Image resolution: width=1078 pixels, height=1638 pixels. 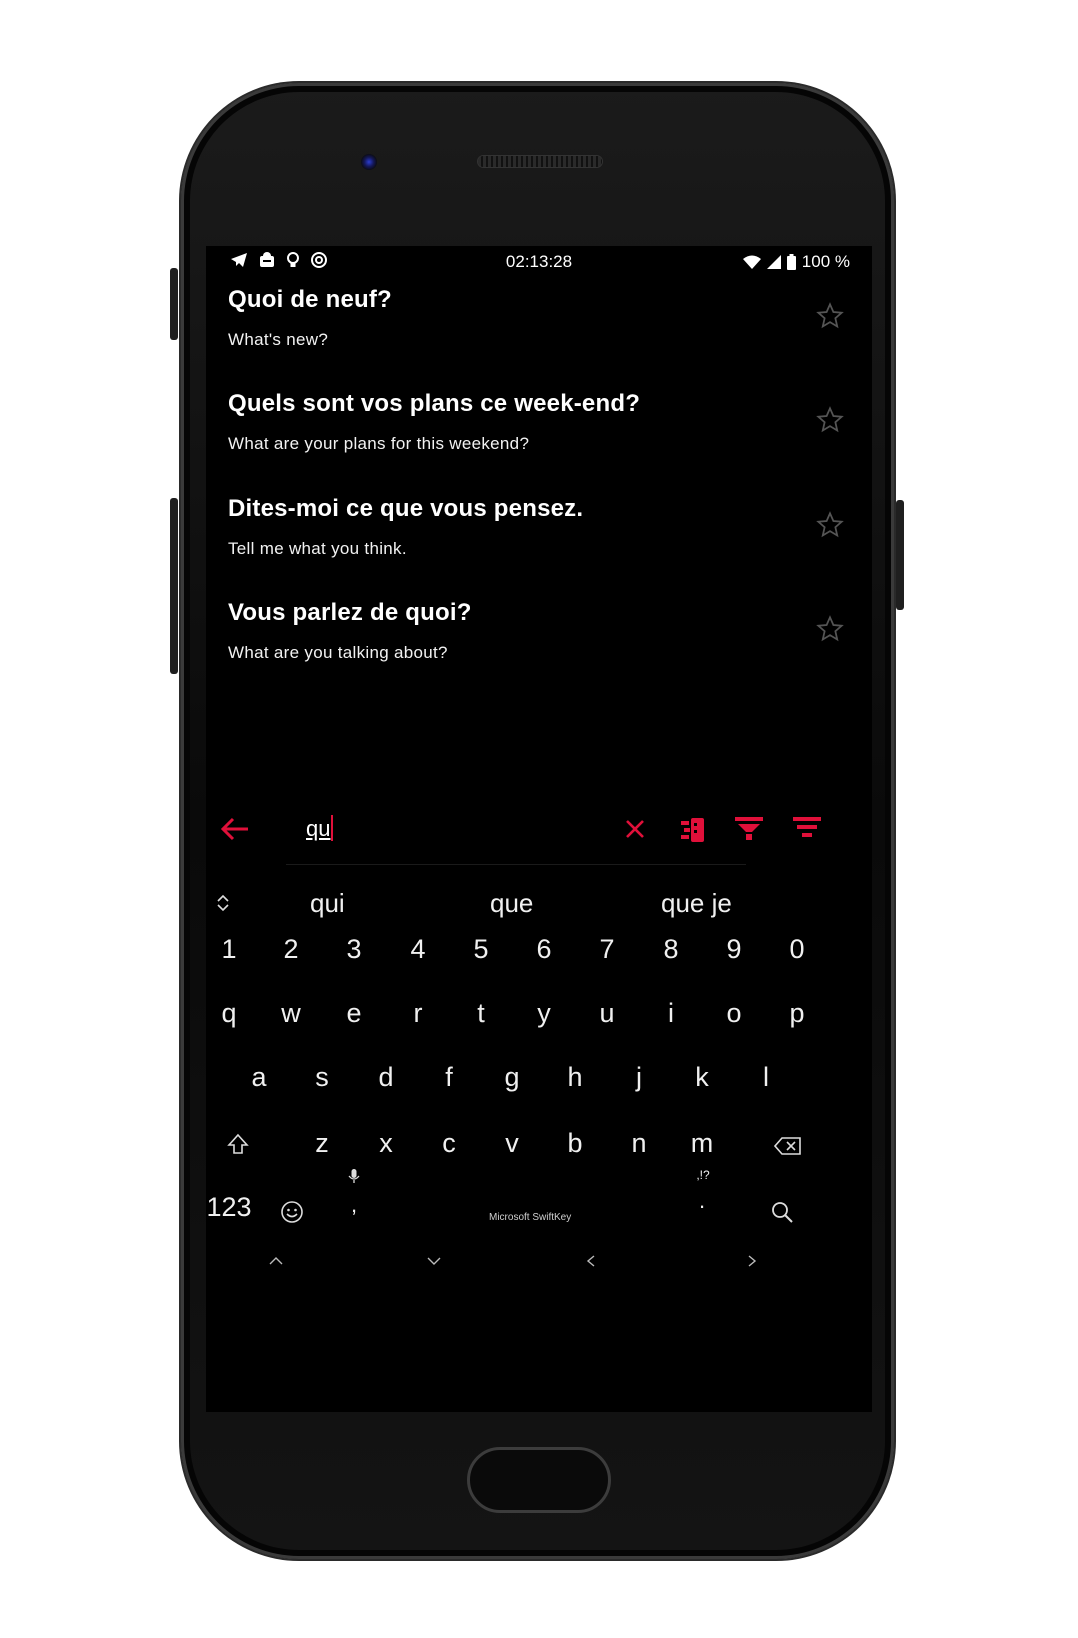 What do you see at coordinates (782, 1212) in the screenshot?
I see `search-icon` at bounding box center [782, 1212].